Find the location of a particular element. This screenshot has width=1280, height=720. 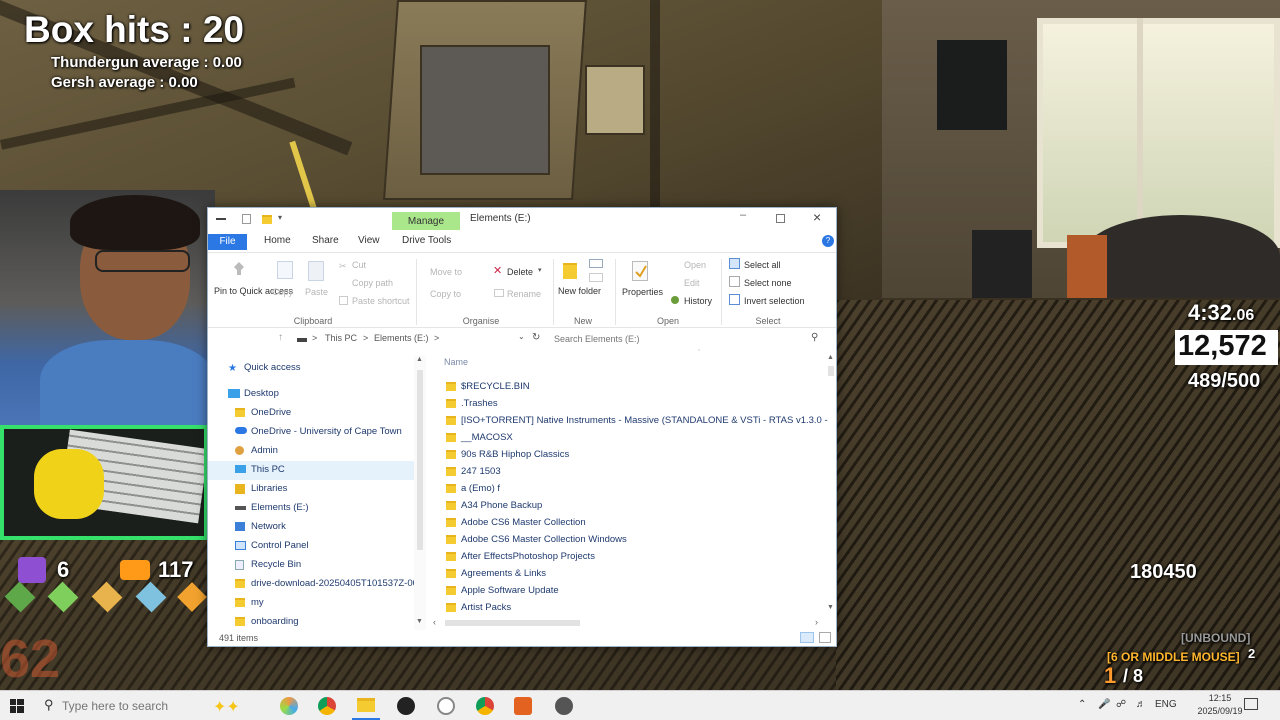

sidebar-item-onboarding: onboarding is located at coordinates (313, 621).